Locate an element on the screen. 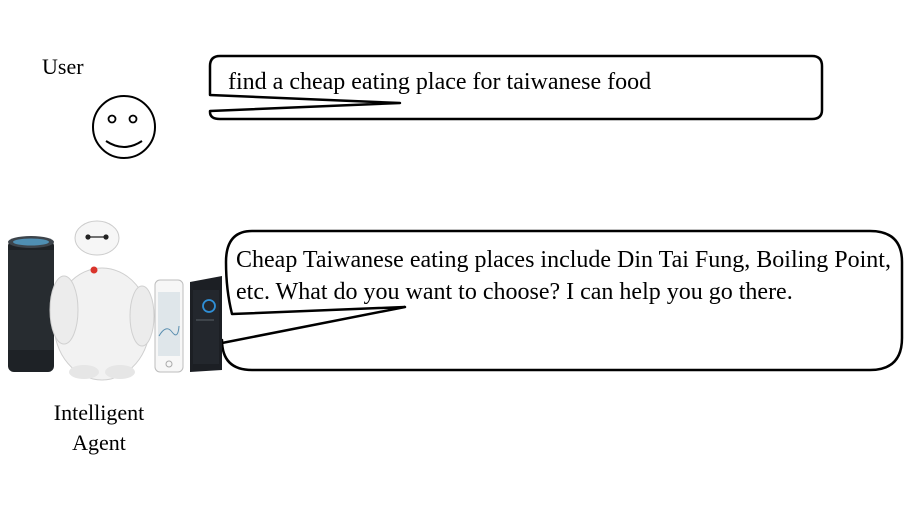  smartphone-icon is located at coordinates (169, 326).